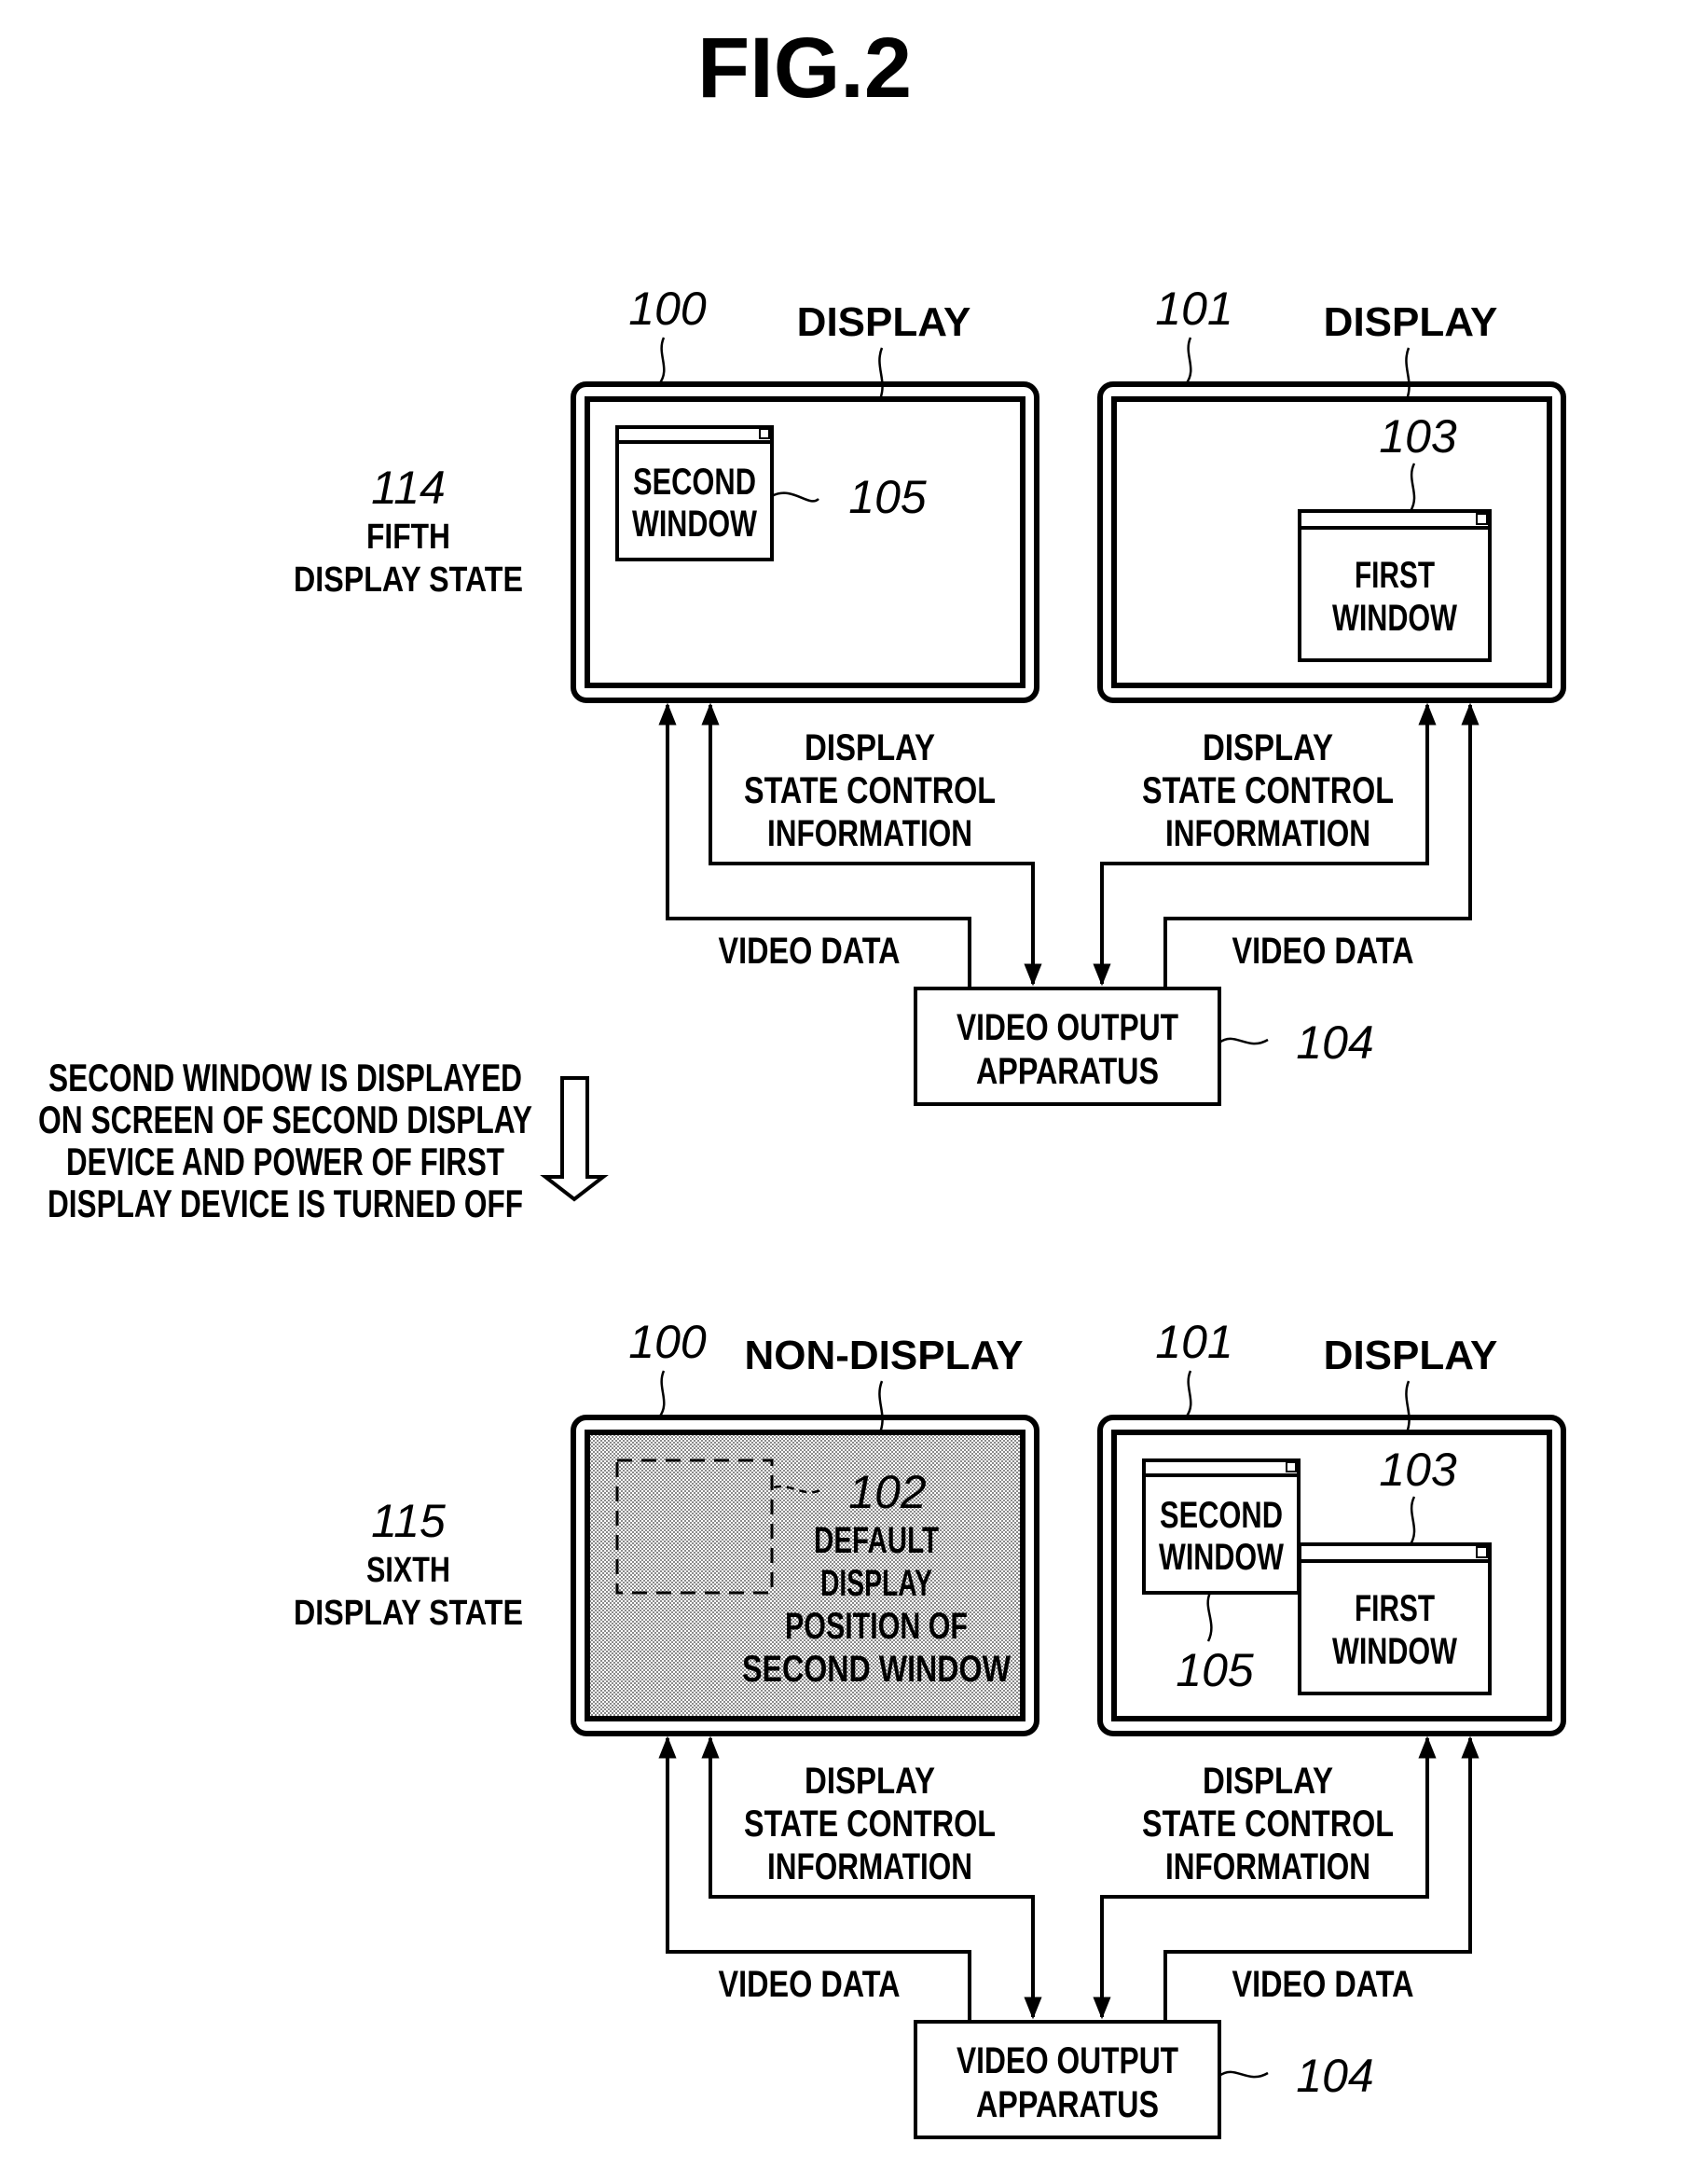 This screenshot has width=1693, height=2184. I want to click on transition-line: DISPLAY DEVICE IS TURNED OFF, so click(285, 1203).